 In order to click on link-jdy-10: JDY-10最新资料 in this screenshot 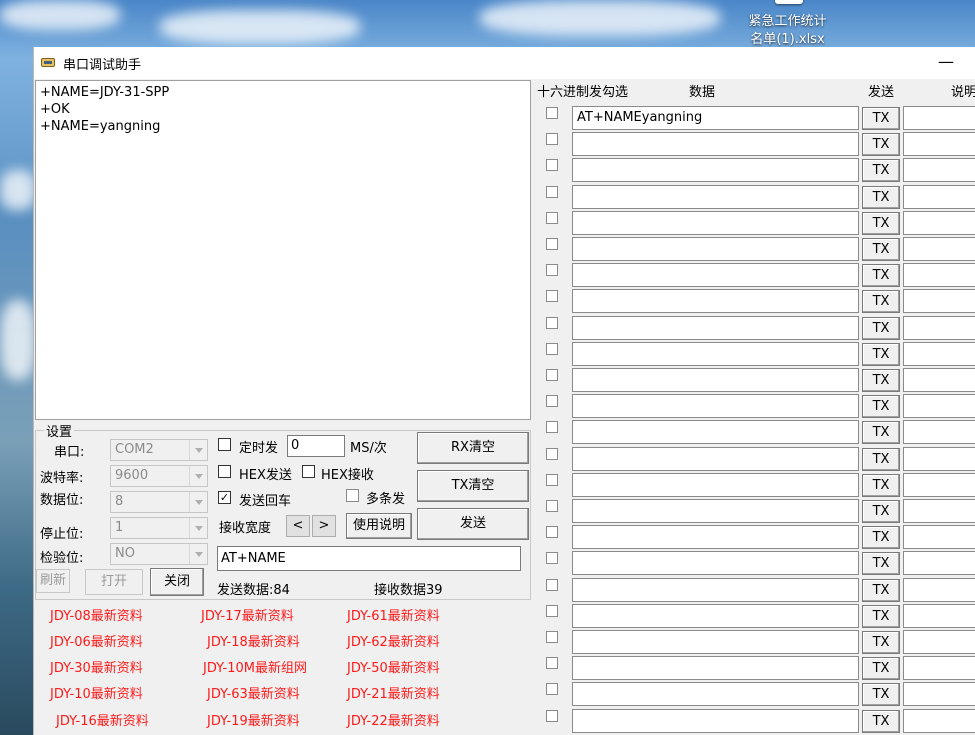, I will do `click(96, 692)`.